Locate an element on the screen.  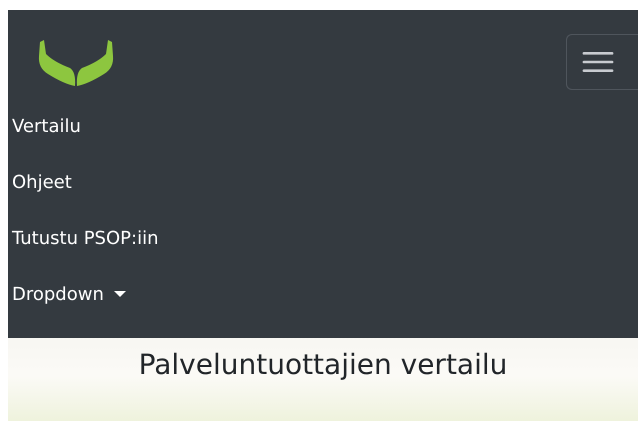
nav-link: Tutustu PSOP:iin is located at coordinates (85, 238).